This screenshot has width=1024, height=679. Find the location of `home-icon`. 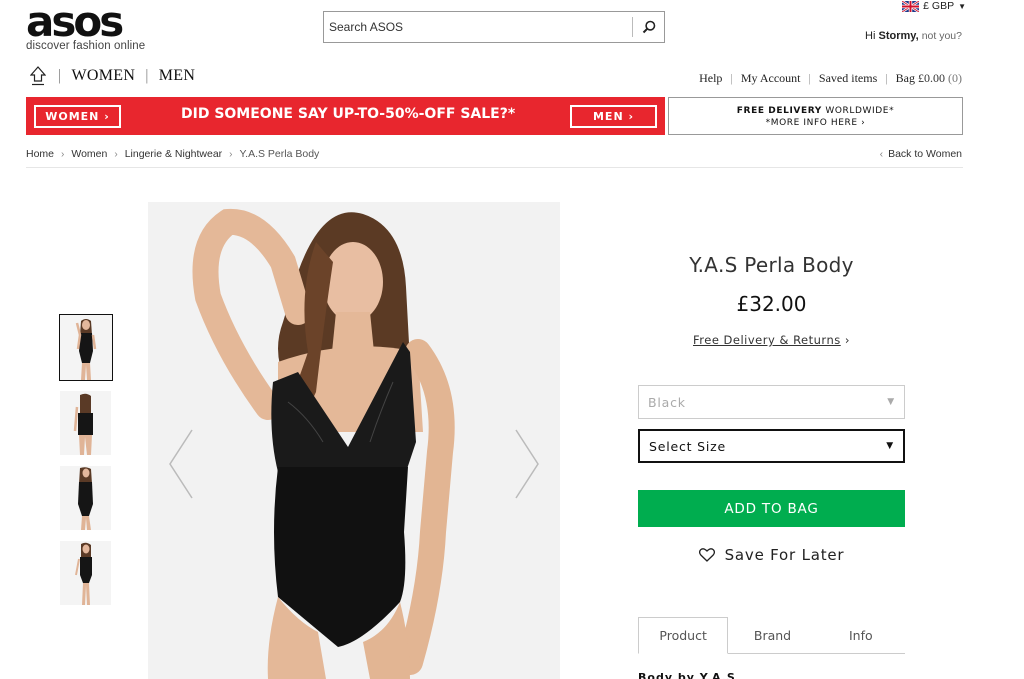

home-icon is located at coordinates (38, 76).